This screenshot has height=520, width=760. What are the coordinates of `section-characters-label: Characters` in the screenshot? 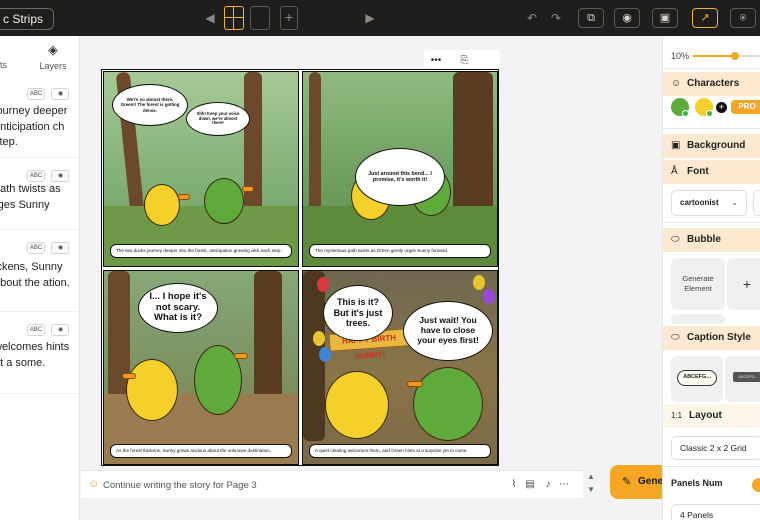 It's located at (713, 83).